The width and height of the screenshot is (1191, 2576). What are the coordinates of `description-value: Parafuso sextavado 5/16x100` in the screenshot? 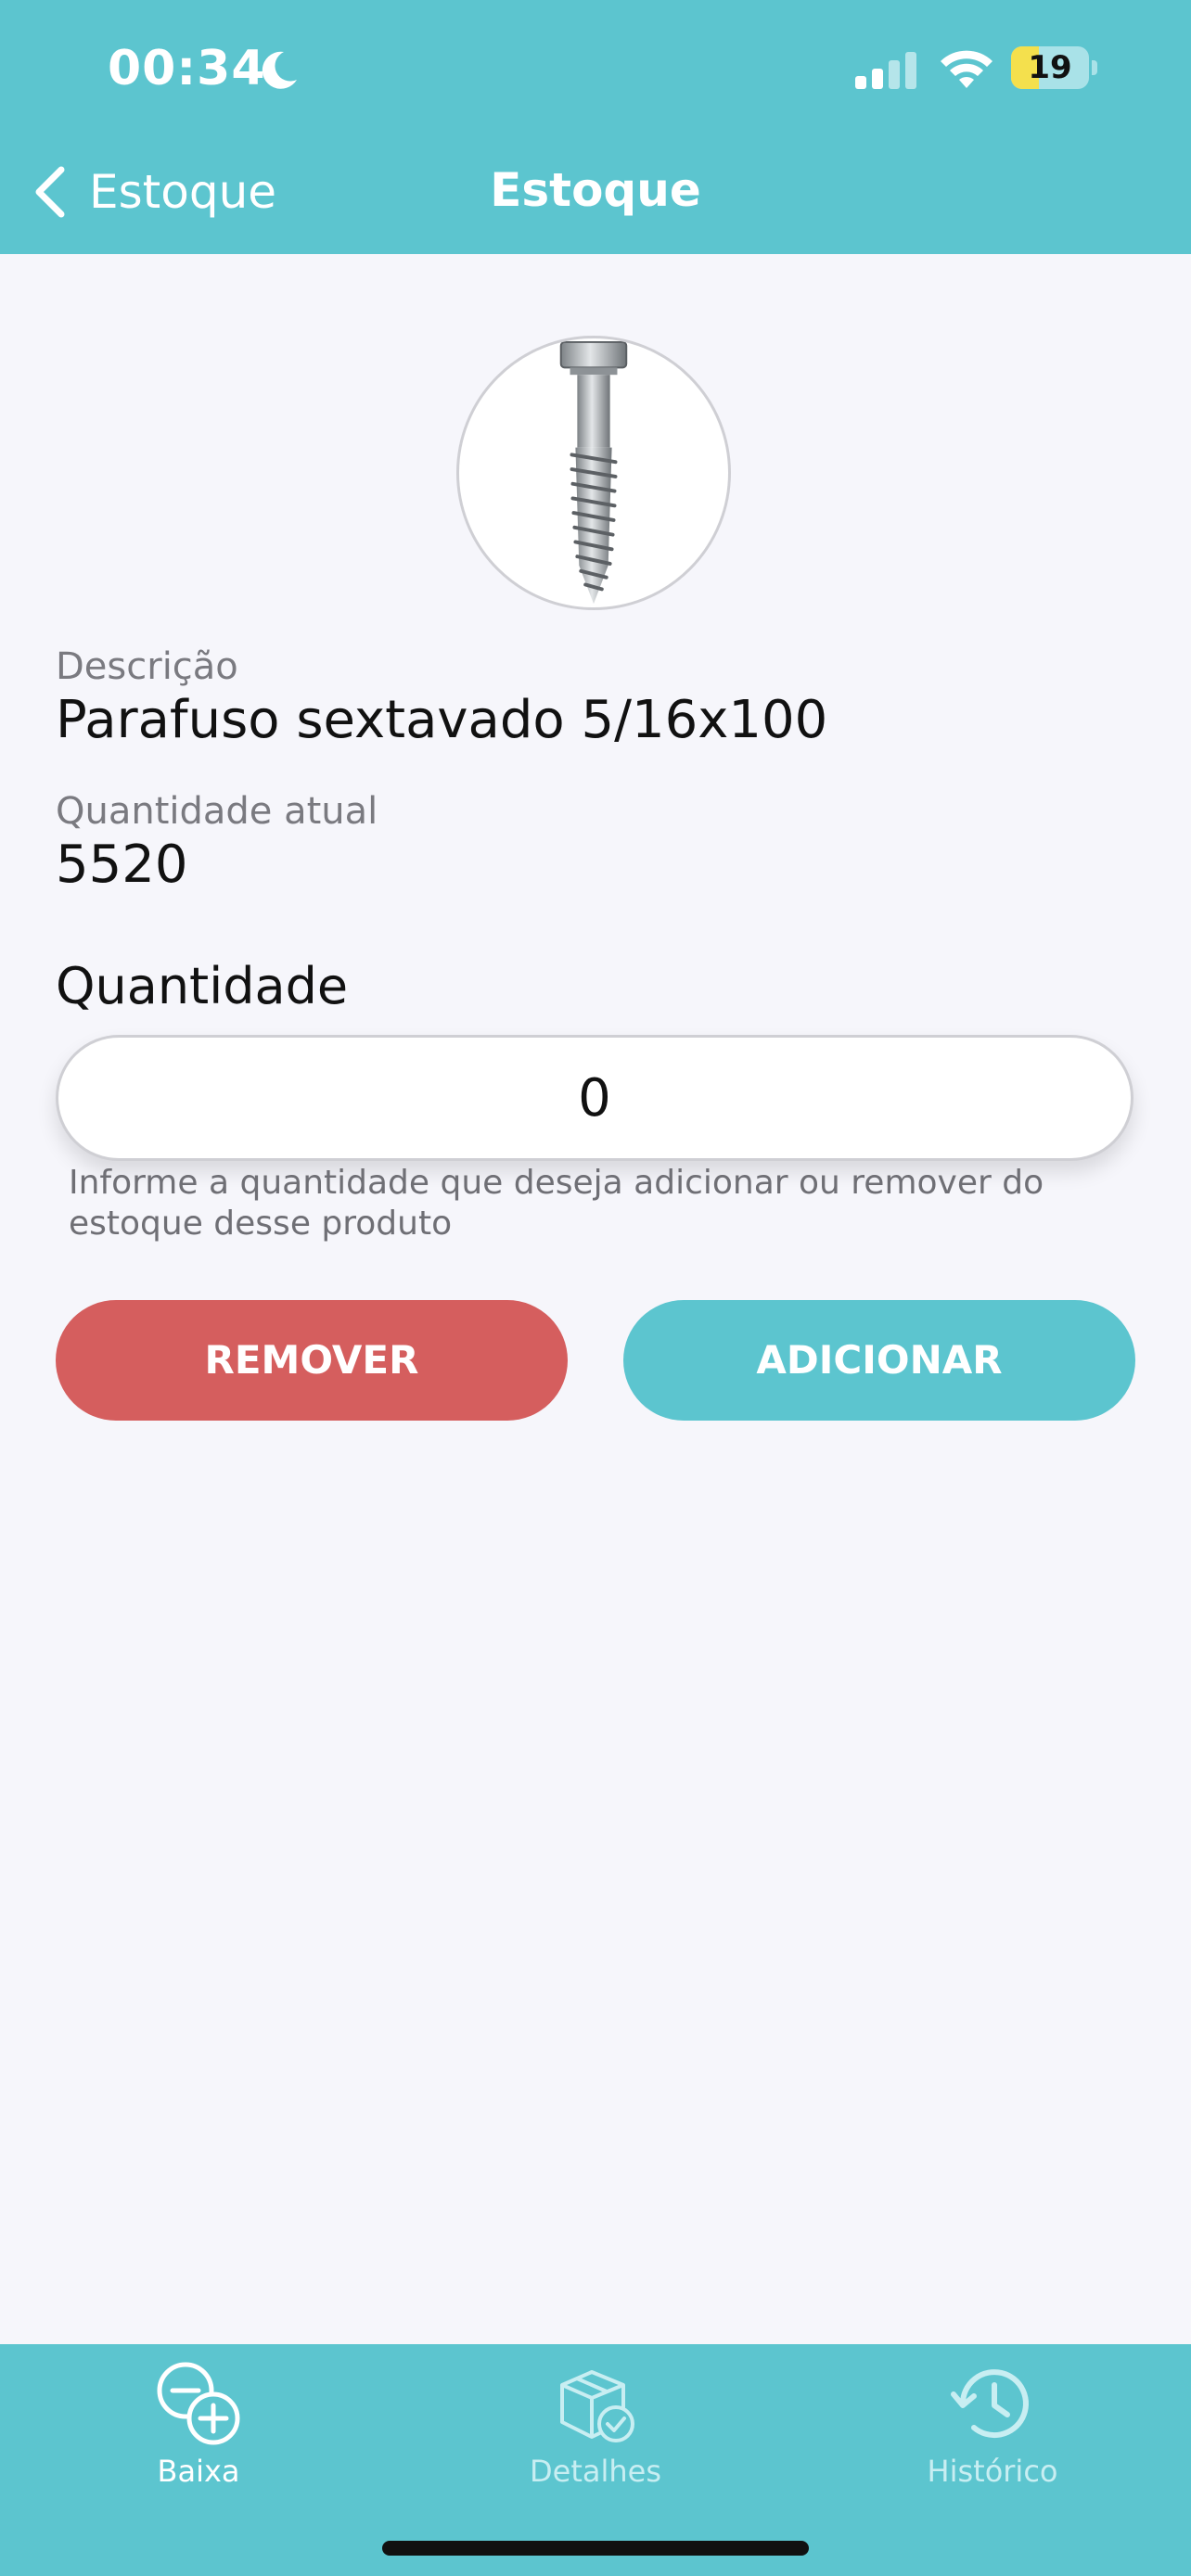 It's located at (442, 720).